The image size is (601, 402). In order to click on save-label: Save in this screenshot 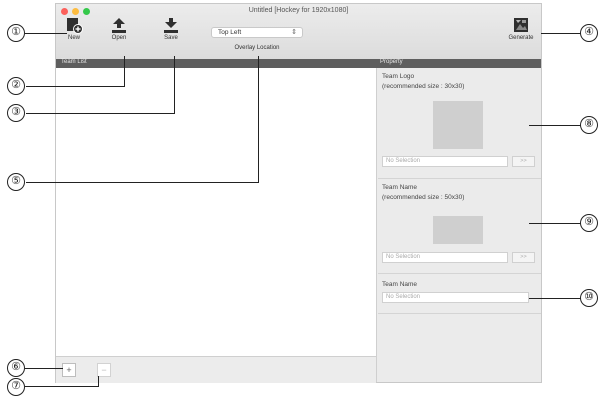, I will do `click(171, 38)`.